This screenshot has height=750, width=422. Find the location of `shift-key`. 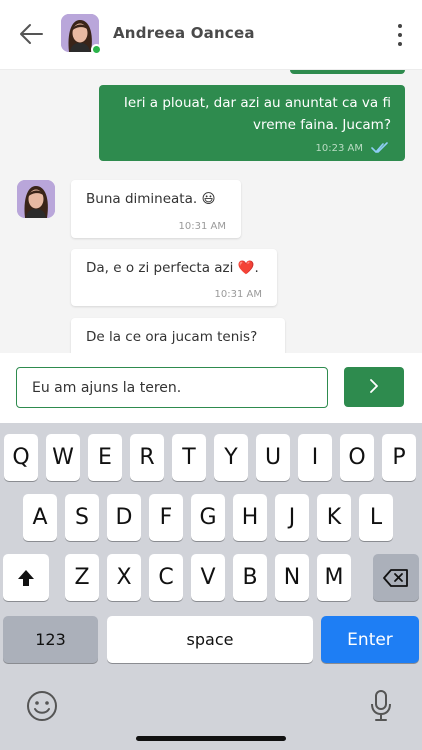

shift-key is located at coordinates (26, 577).